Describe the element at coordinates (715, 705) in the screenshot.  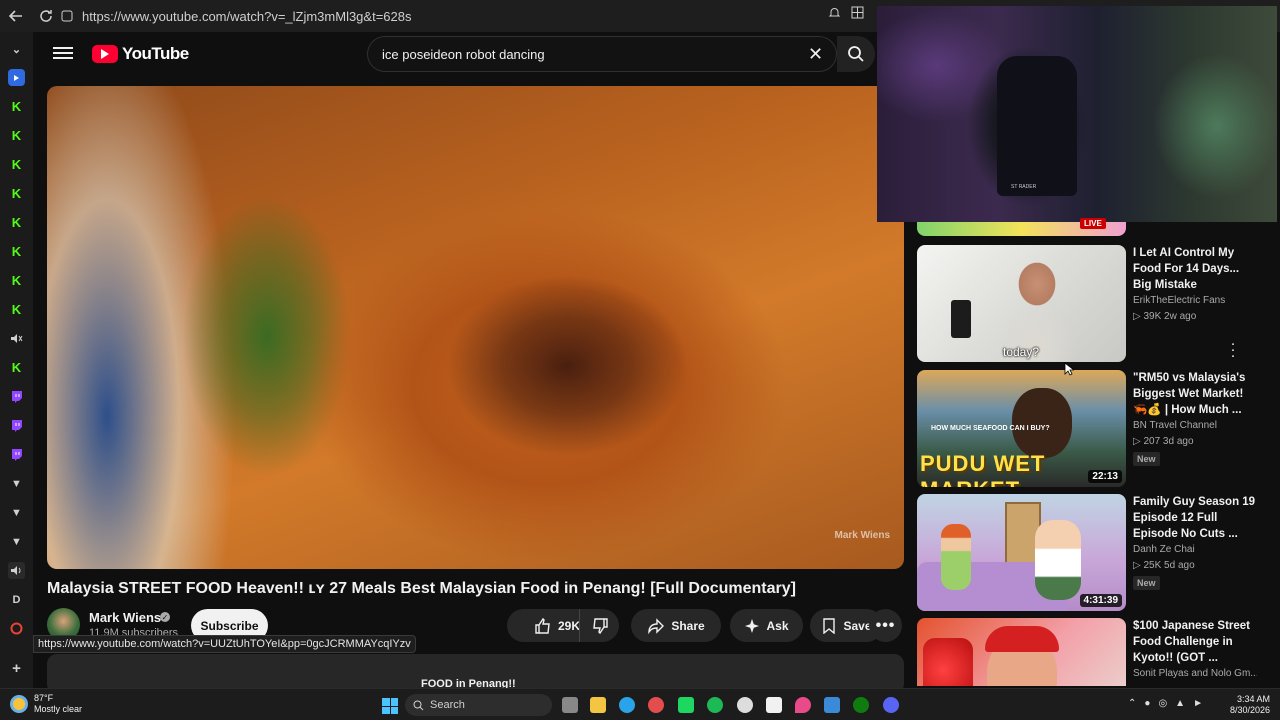
I see `spotify-icon` at that location.